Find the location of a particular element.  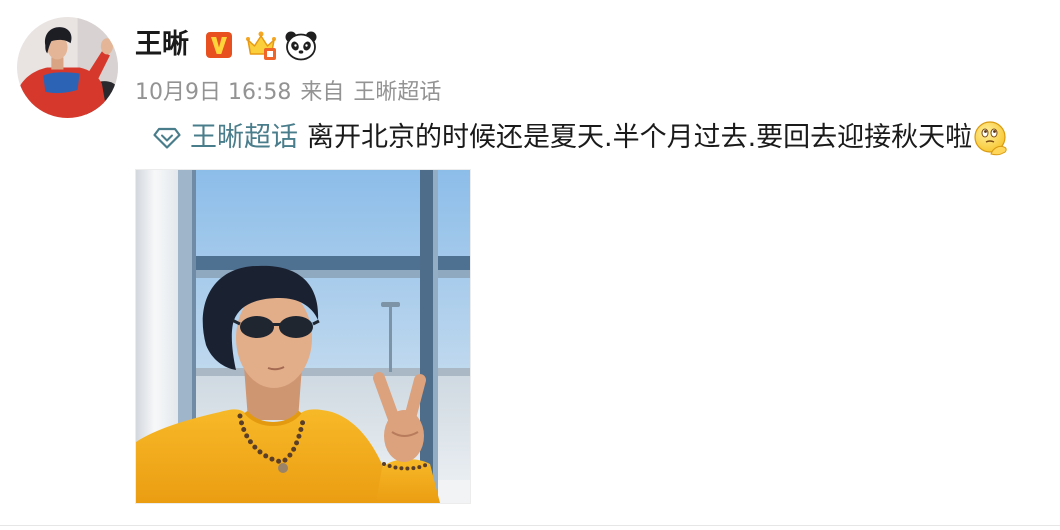

post-text: 离开北京的时候还是夏天.半个月过去.要回去迎接秋天啦 is located at coordinates (640, 137).